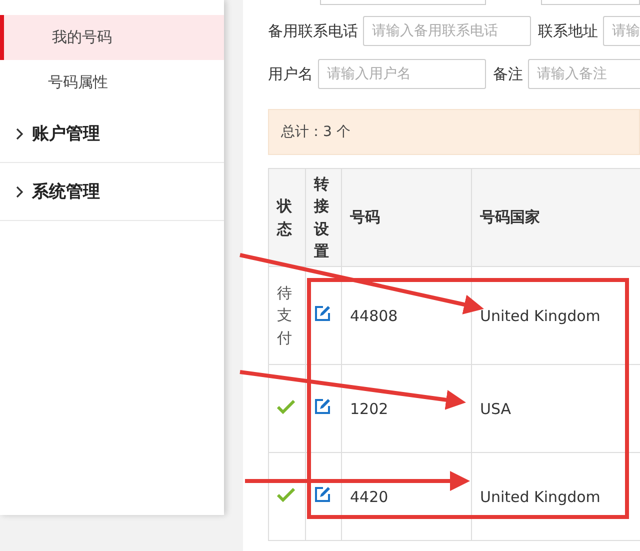 This screenshot has height=551, width=640. Describe the element at coordinates (508, 74) in the screenshot. I see `field-label: 备注` at that location.